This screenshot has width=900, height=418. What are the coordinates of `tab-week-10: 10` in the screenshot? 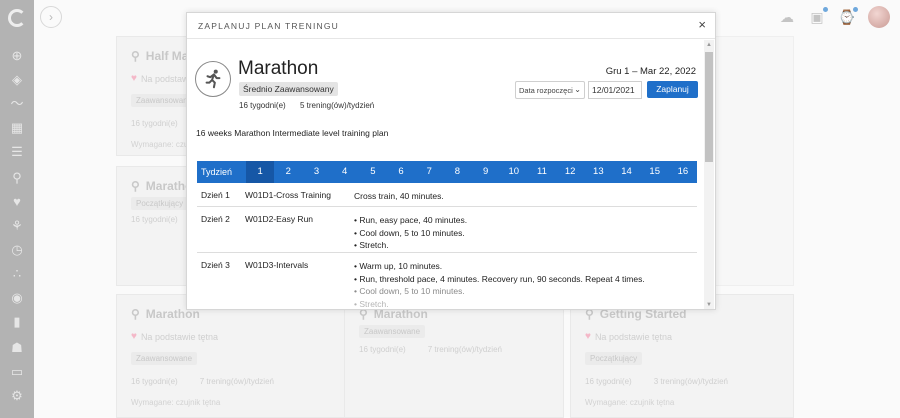 It's located at (514, 172).